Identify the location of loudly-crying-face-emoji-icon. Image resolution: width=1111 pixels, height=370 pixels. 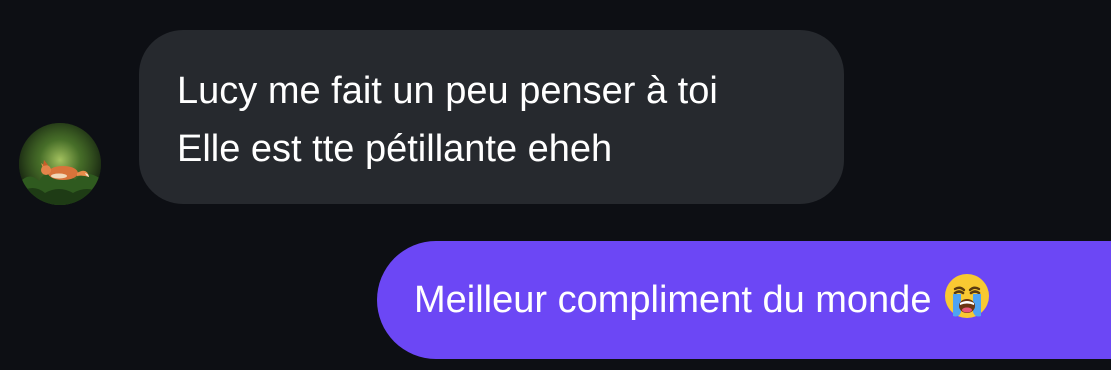
(967, 296).